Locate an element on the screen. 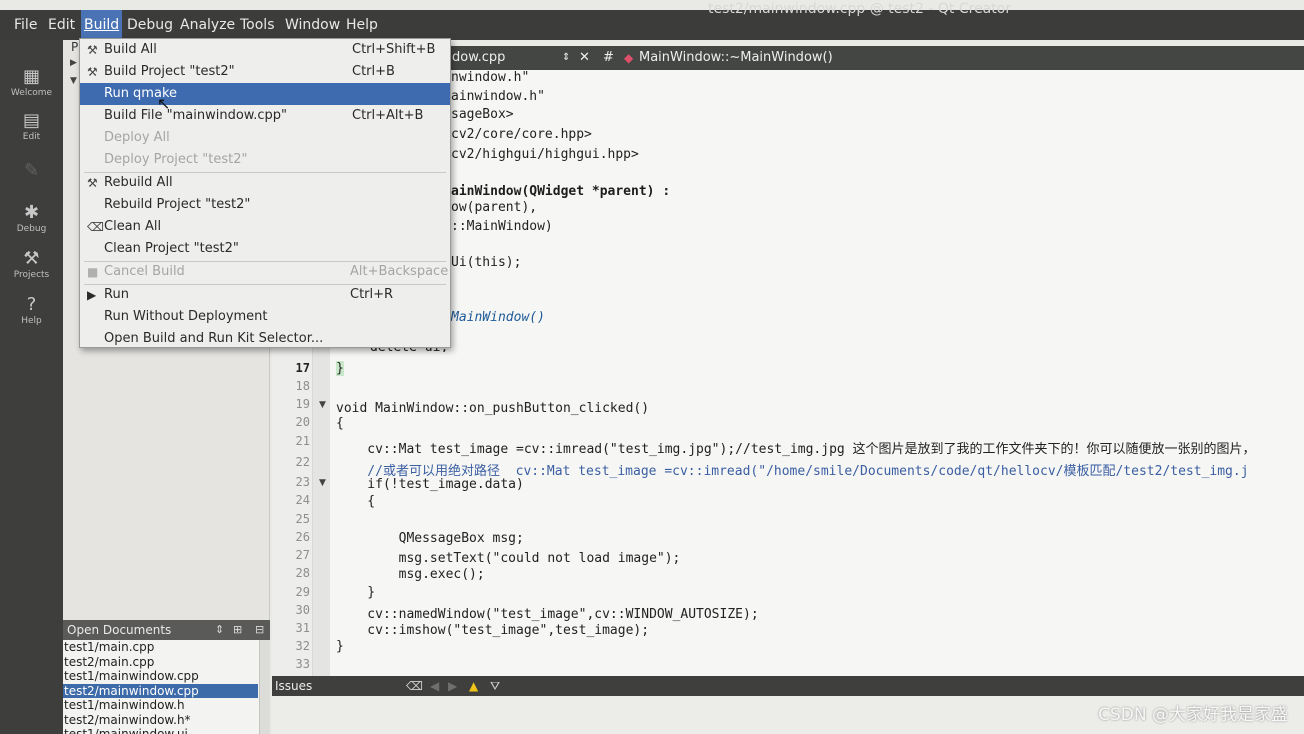  mode-debug: ✱ Debug is located at coordinates (31, 218).